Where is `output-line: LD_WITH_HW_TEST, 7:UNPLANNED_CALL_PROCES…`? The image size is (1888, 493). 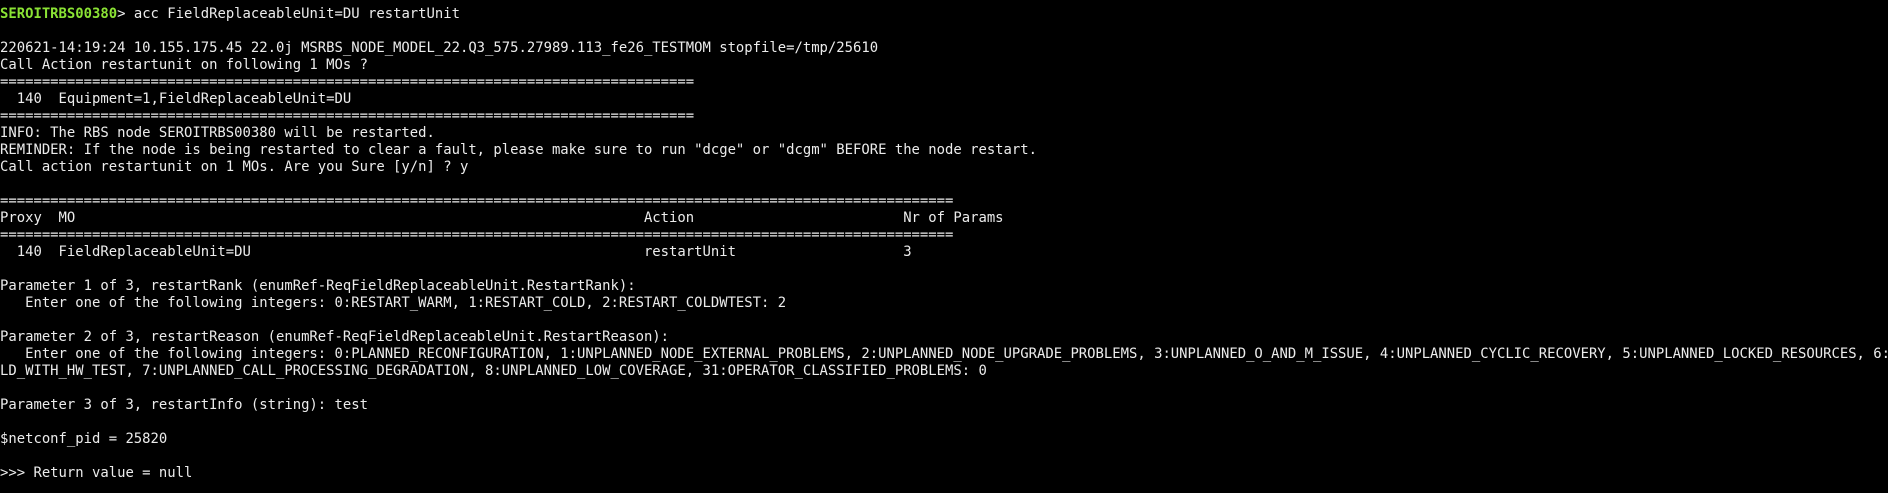
output-line: LD_WITH_HW_TEST, 7:UNPLANNED_CALL_PROCES… is located at coordinates (493, 371).